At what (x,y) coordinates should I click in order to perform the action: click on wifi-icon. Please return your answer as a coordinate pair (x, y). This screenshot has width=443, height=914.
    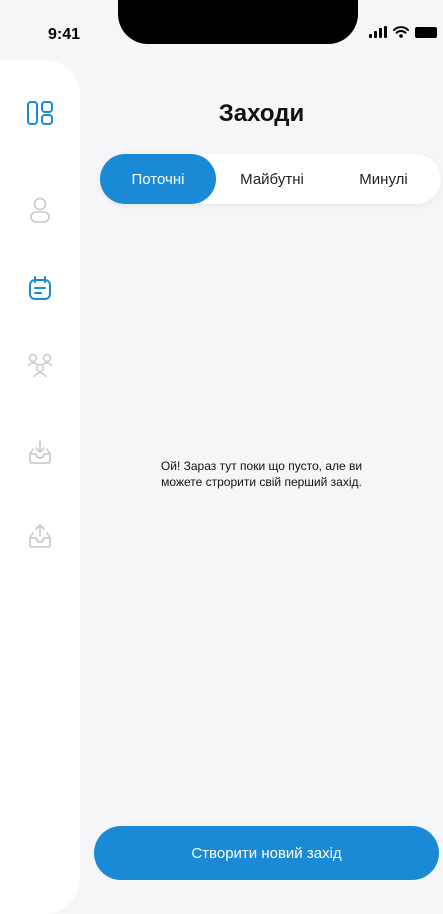
    Looking at the image, I should click on (401, 32).